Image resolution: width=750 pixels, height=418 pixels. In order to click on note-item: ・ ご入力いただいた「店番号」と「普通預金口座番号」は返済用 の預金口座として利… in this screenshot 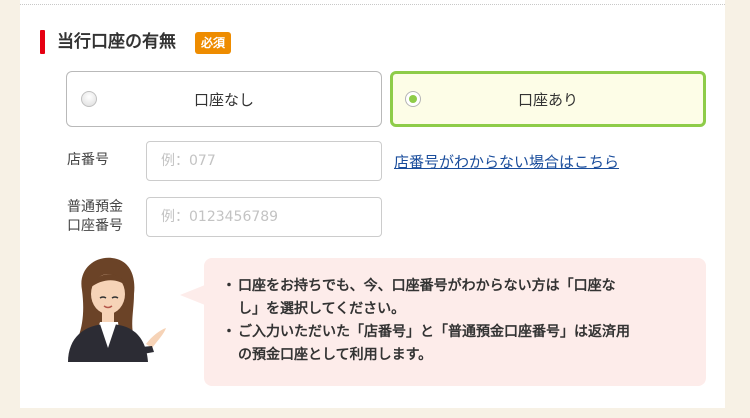, I will do `click(457, 344)`.